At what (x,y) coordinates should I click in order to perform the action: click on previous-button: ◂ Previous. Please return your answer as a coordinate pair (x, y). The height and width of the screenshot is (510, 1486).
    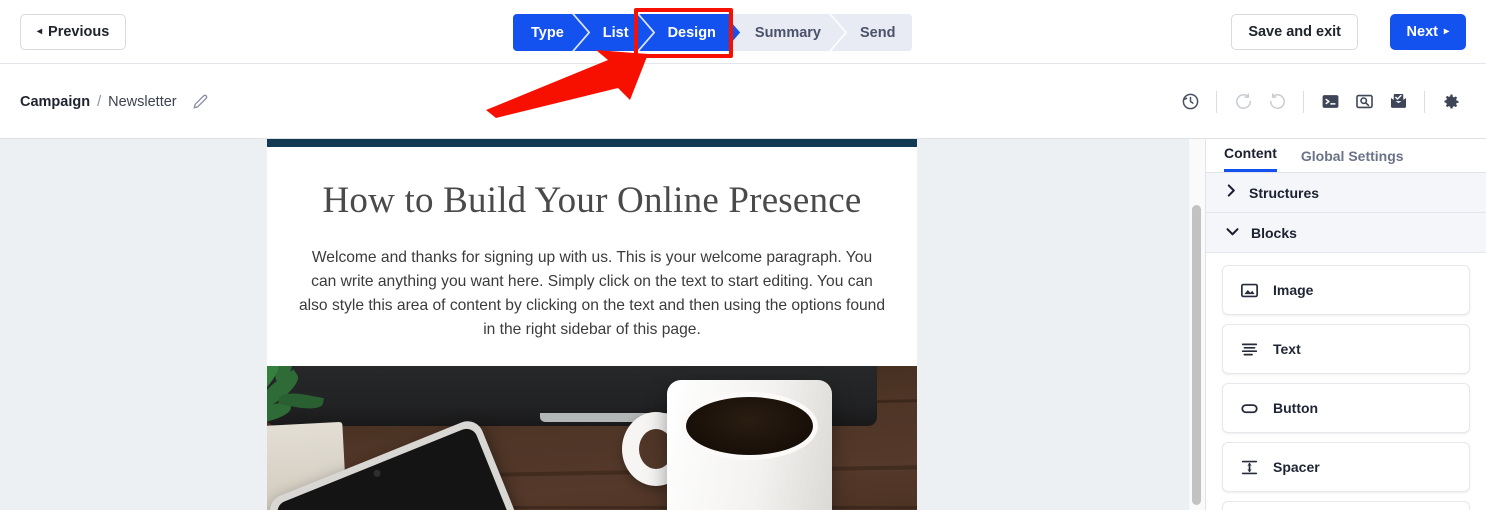
    Looking at the image, I should click on (73, 32).